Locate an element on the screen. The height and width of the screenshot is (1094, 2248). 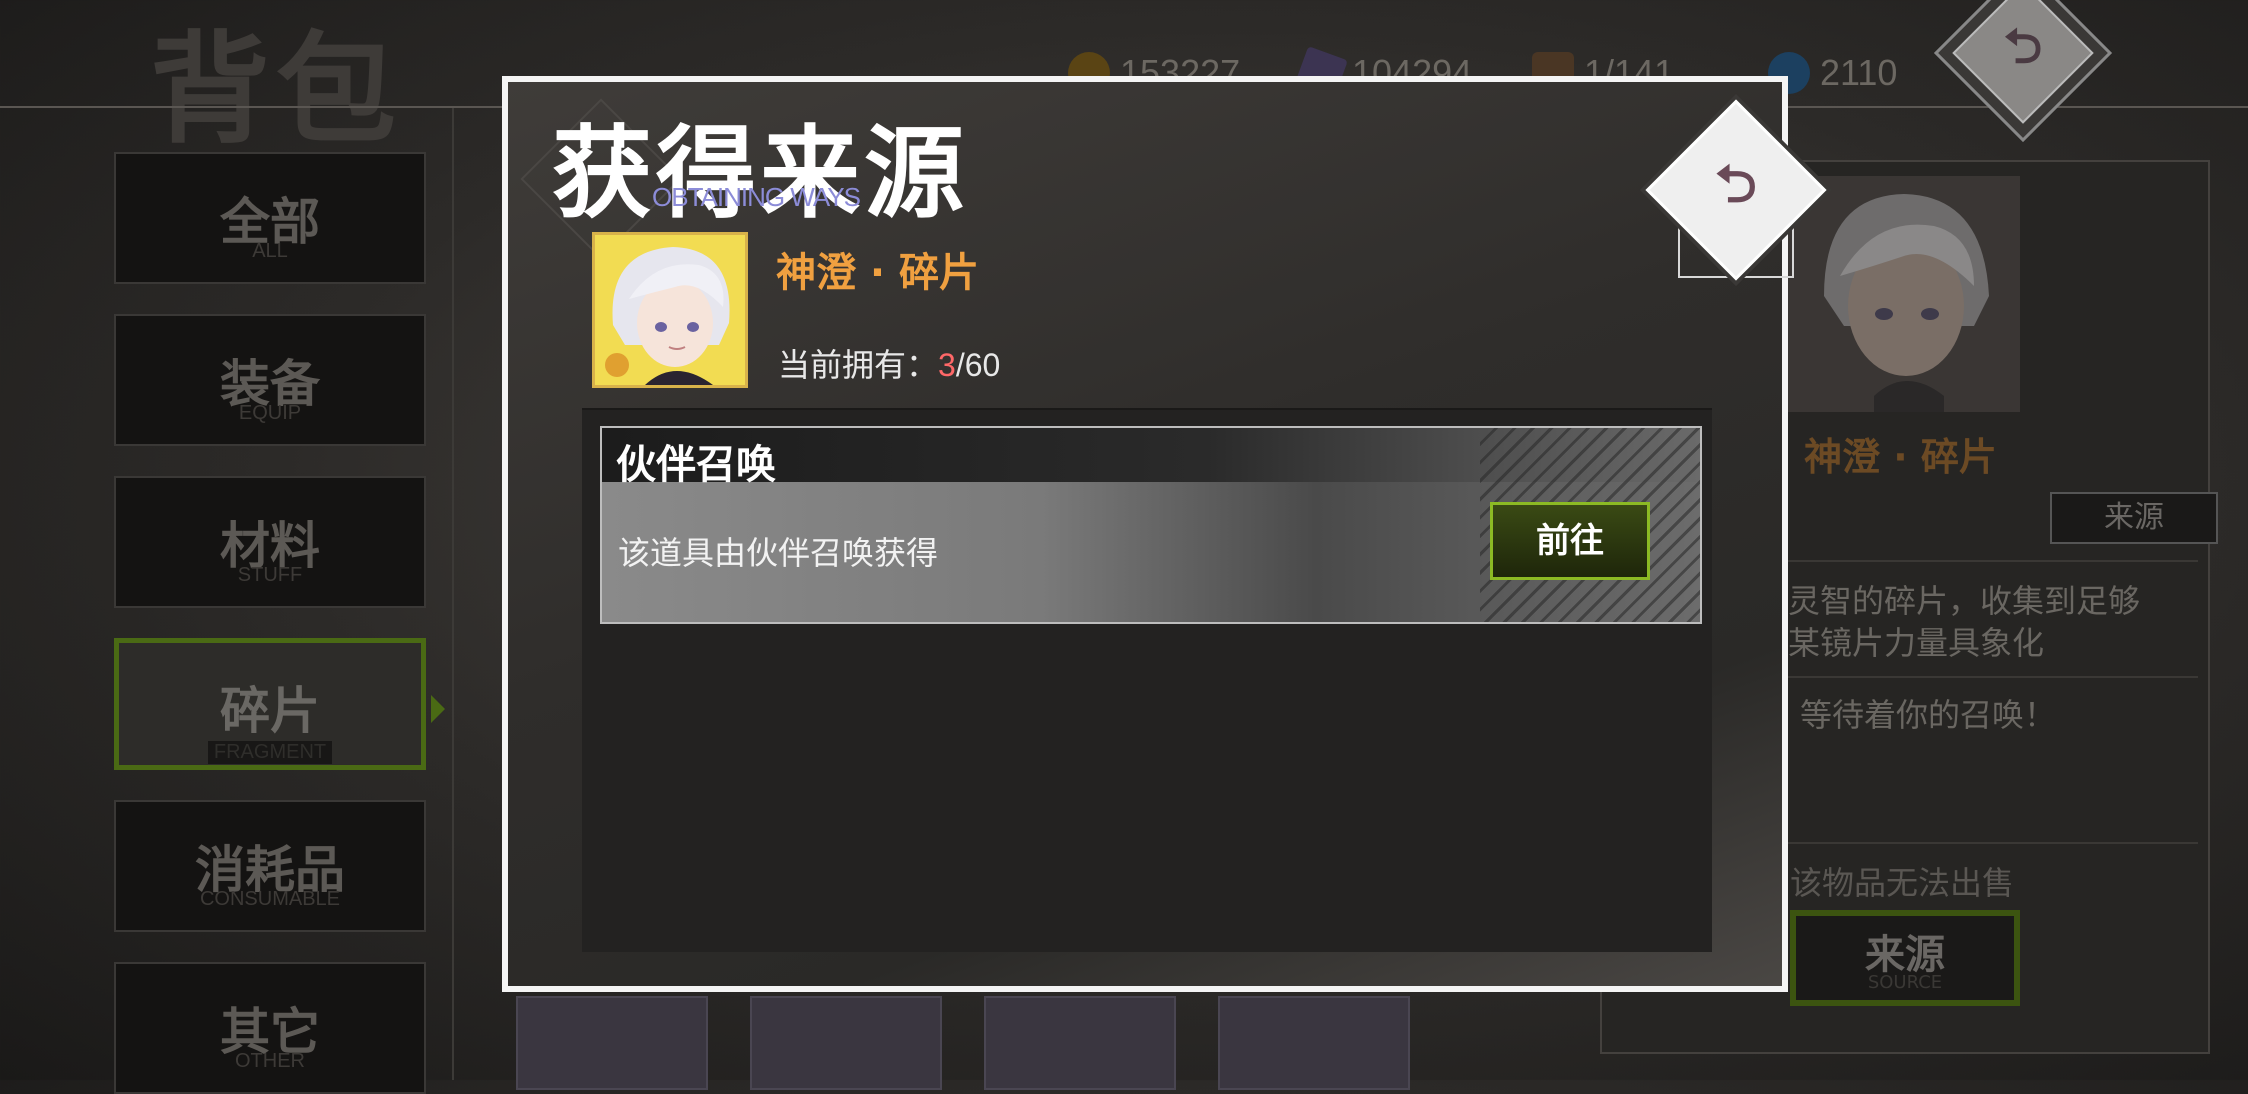
category-other: 其它 OTHER is located at coordinates (270, 1028).